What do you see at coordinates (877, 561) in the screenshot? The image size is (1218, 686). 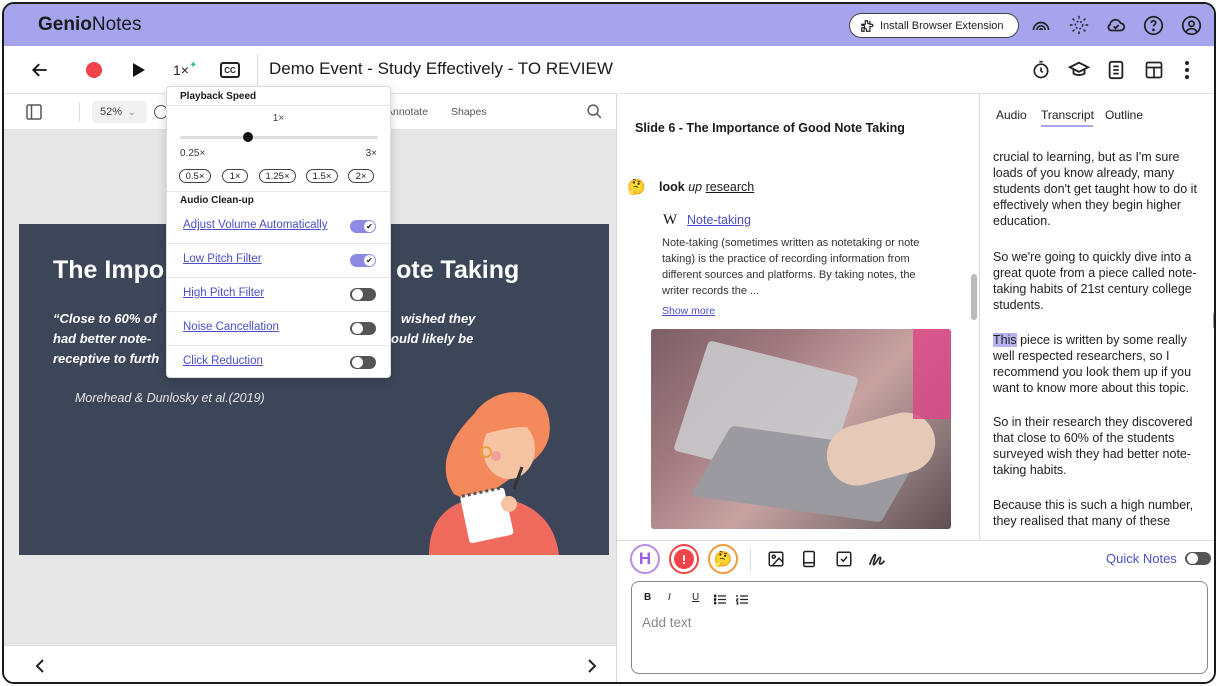 I see `handwriting-icon` at bounding box center [877, 561].